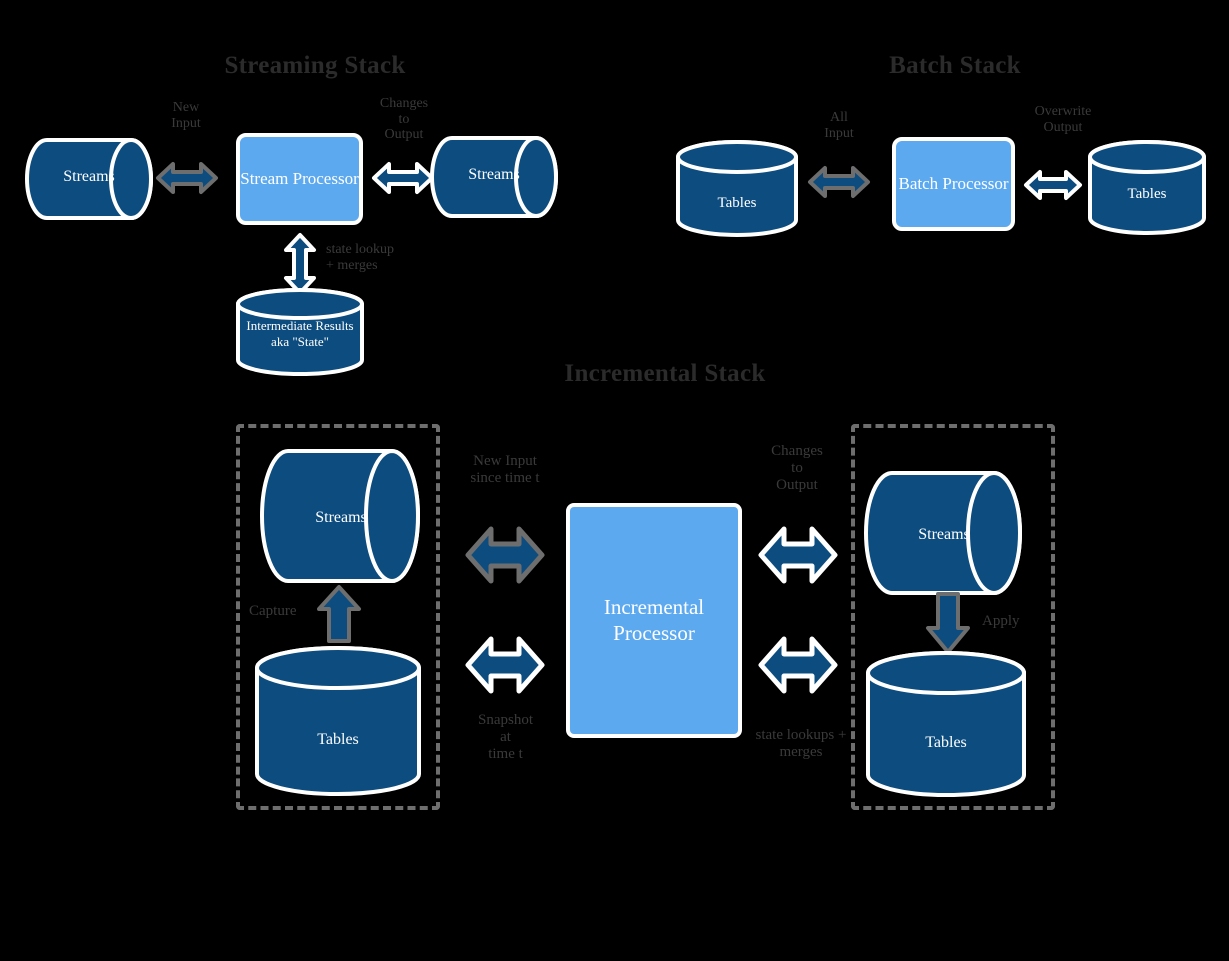  I want to click on streaming-new-input-label: New Input, so click(186, 115).